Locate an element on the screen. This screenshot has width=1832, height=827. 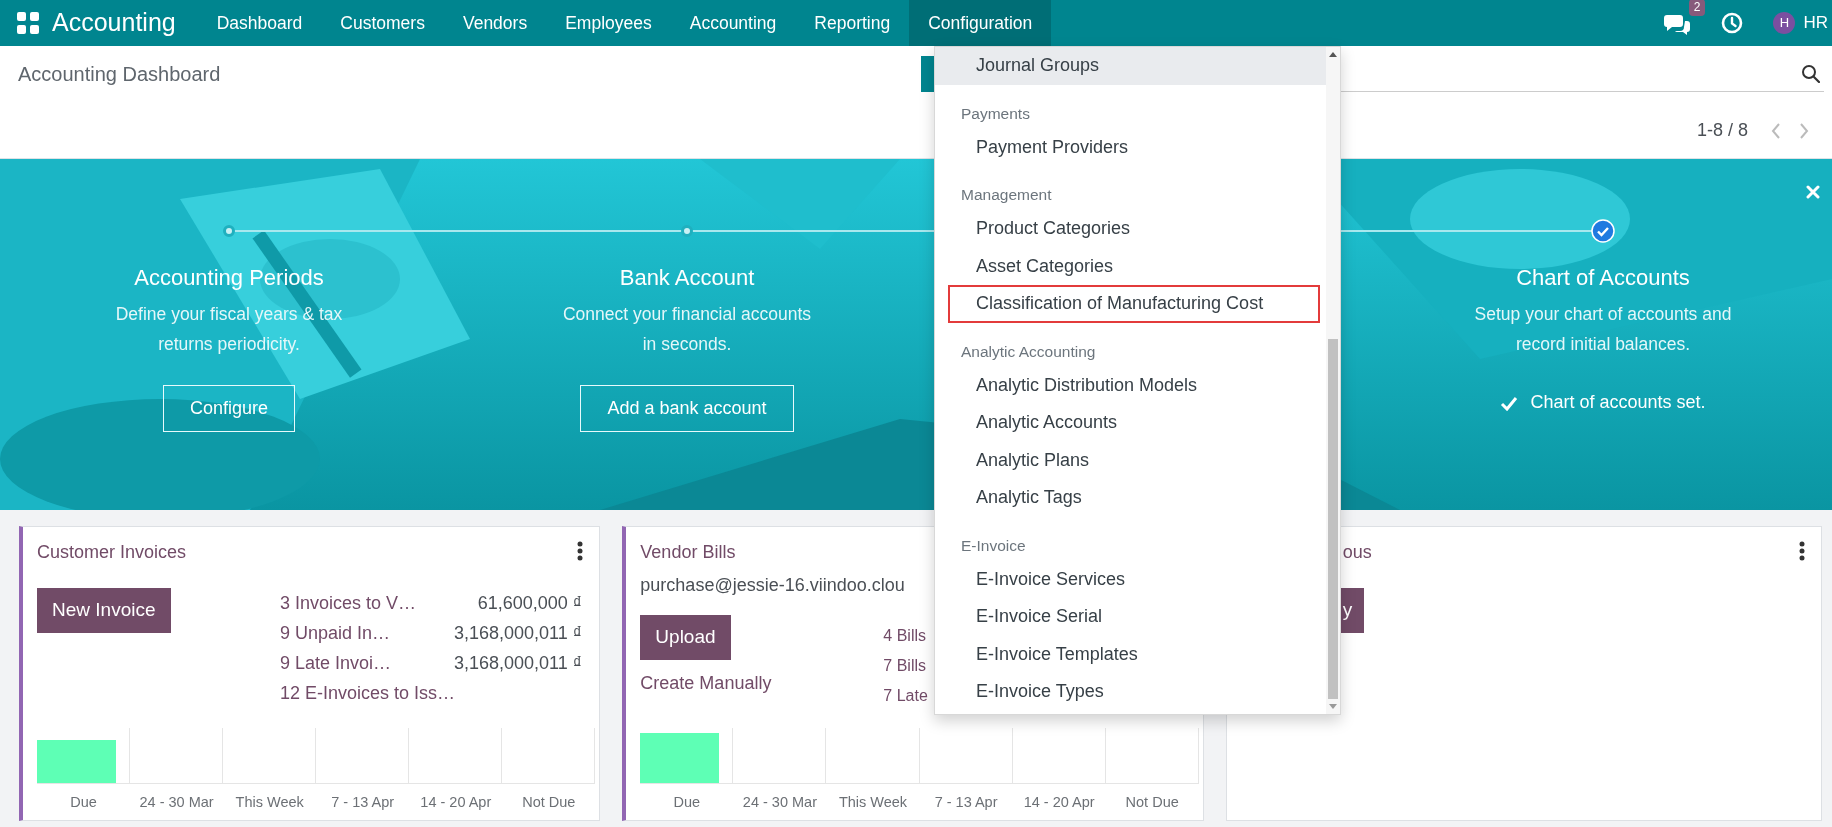
menu-item: Employees is located at coordinates (608, 23).